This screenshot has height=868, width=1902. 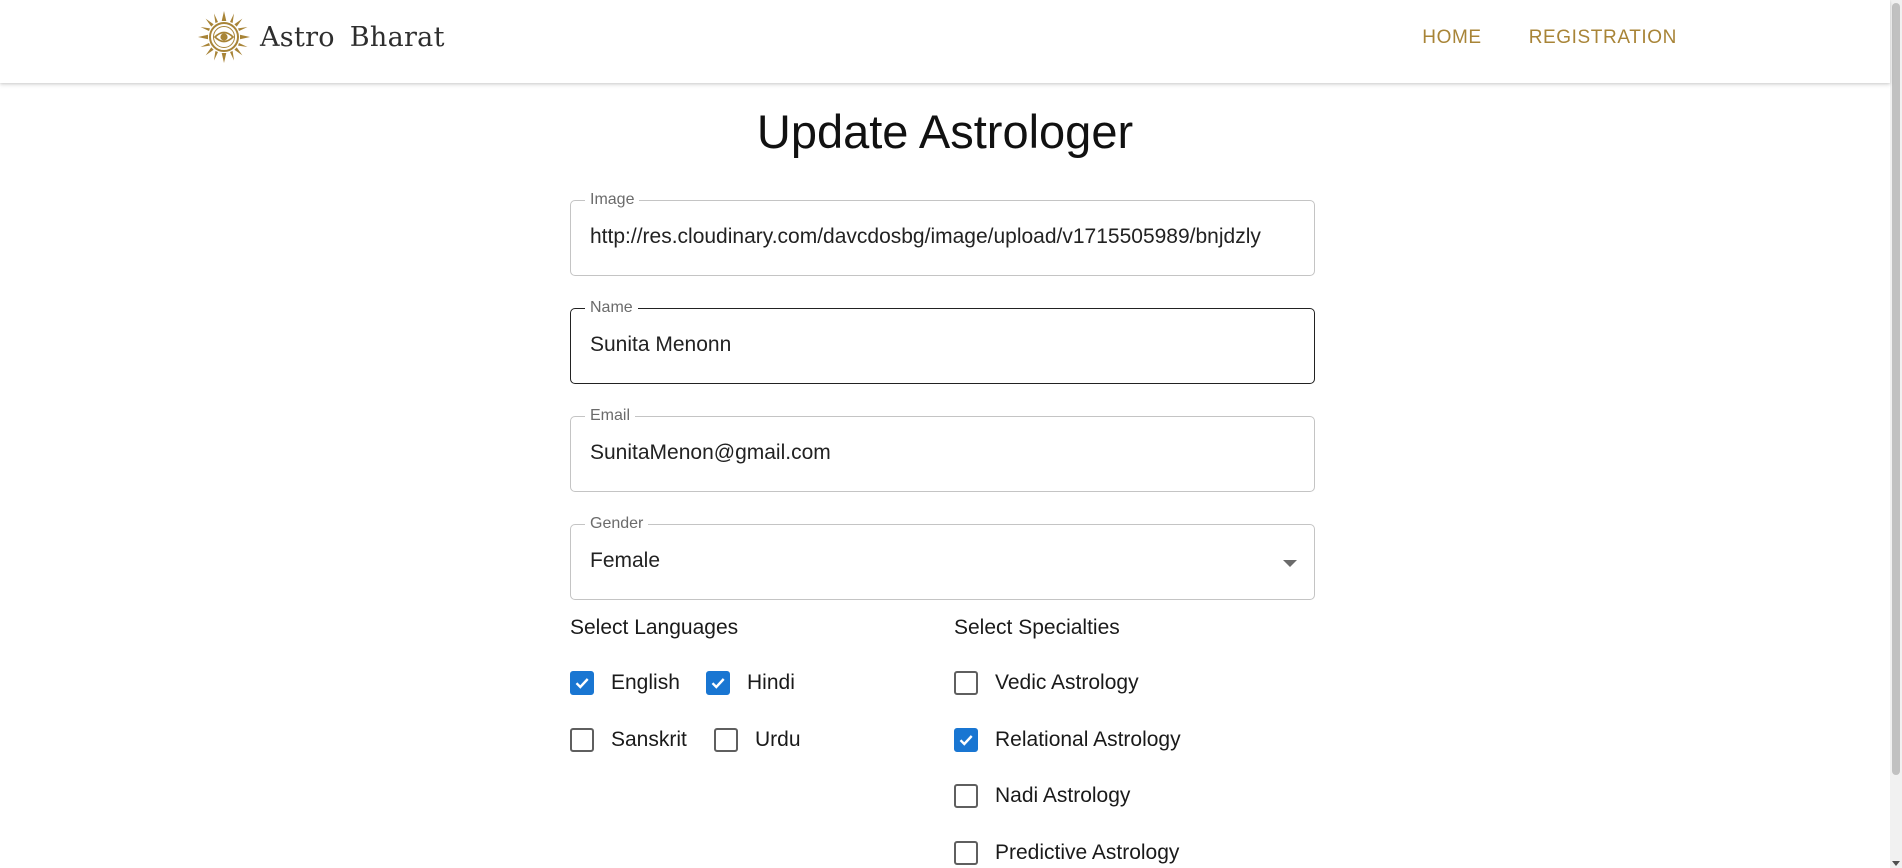 What do you see at coordinates (612, 200) in the screenshot?
I see `image-field-label: Image` at bounding box center [612, 200].